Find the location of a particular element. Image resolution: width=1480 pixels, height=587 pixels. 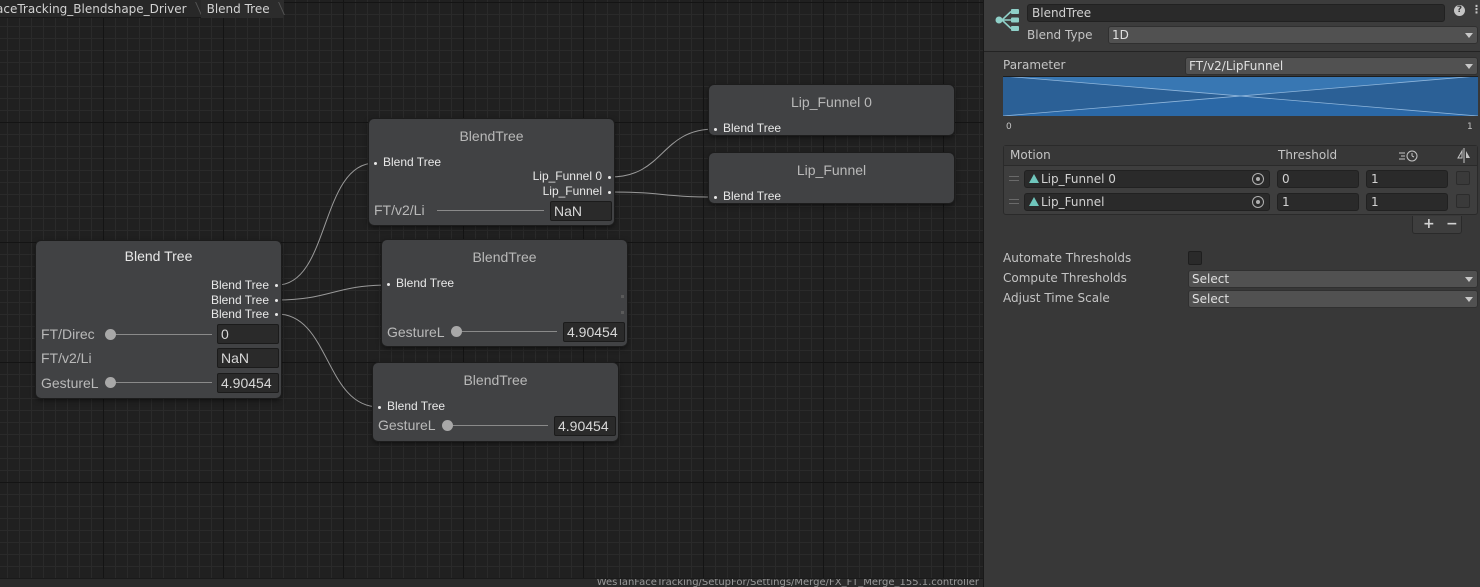

clip-1-title: Lip_Funnel 0 is located at coordinates (831, 102).